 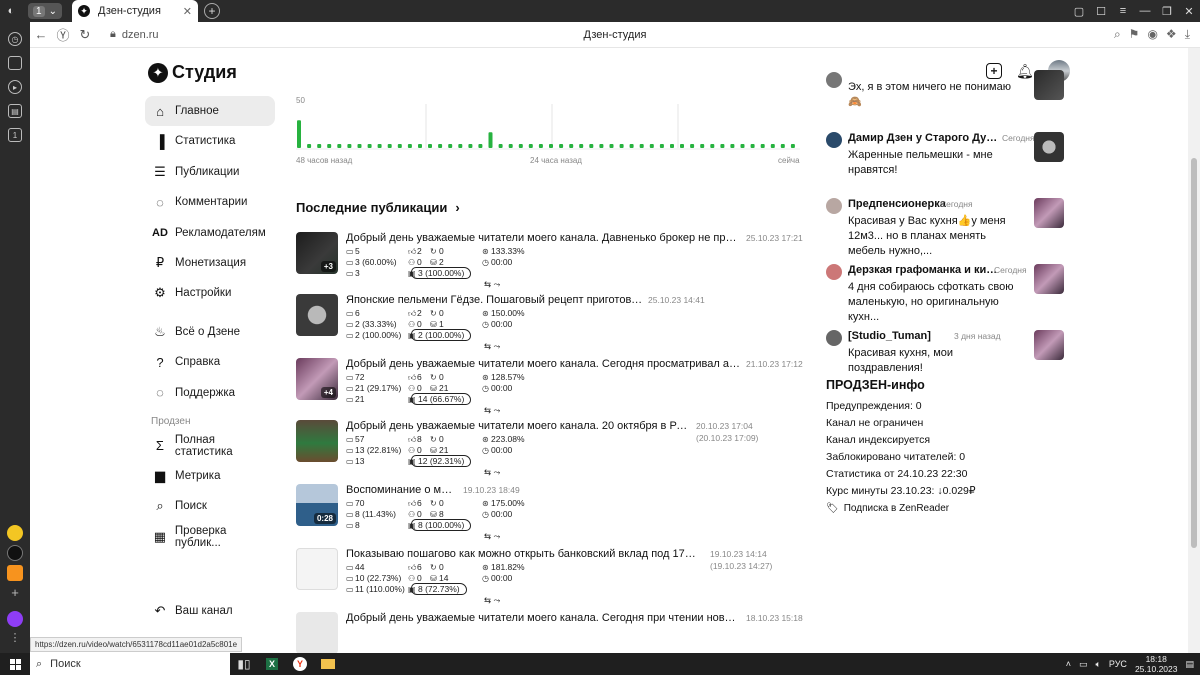 What do you see at coordinates (210, 202) in the screenshot?
I see `sidebar-item: ◌ Комментарии` at bounding box center [210, 202].